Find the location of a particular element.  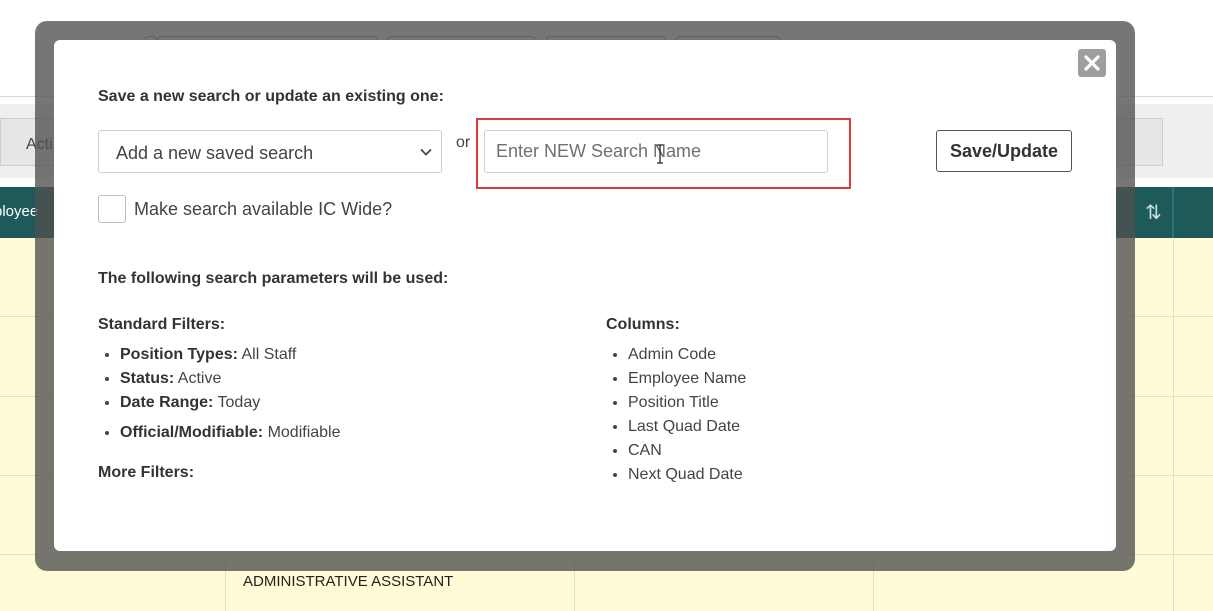

filter-label: Official/Modifiable: is located at coordinates (192, 432).